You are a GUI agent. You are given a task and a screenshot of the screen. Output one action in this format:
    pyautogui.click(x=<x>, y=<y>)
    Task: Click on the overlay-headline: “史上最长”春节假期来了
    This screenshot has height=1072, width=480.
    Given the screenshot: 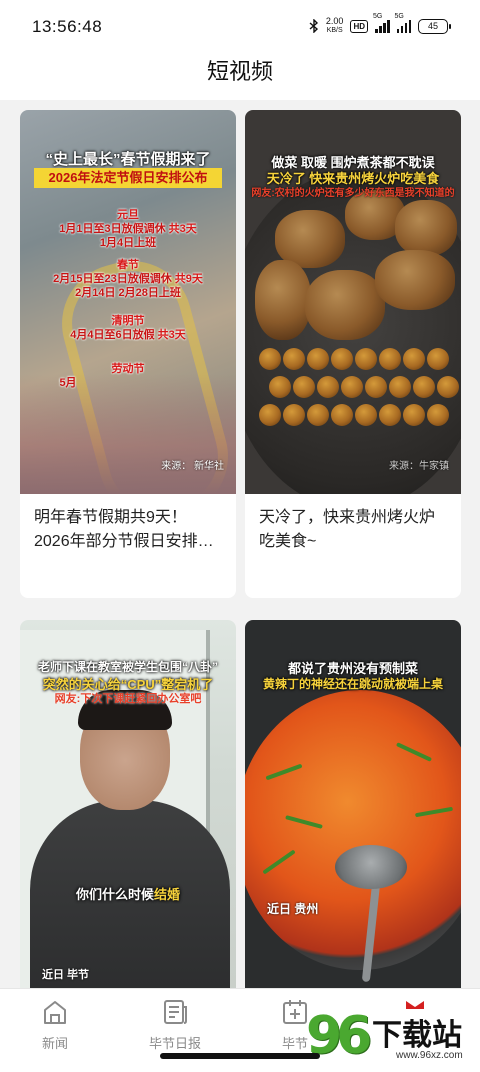 What is the action you would take?
    pyautogui.click(x=128, y=159)
    